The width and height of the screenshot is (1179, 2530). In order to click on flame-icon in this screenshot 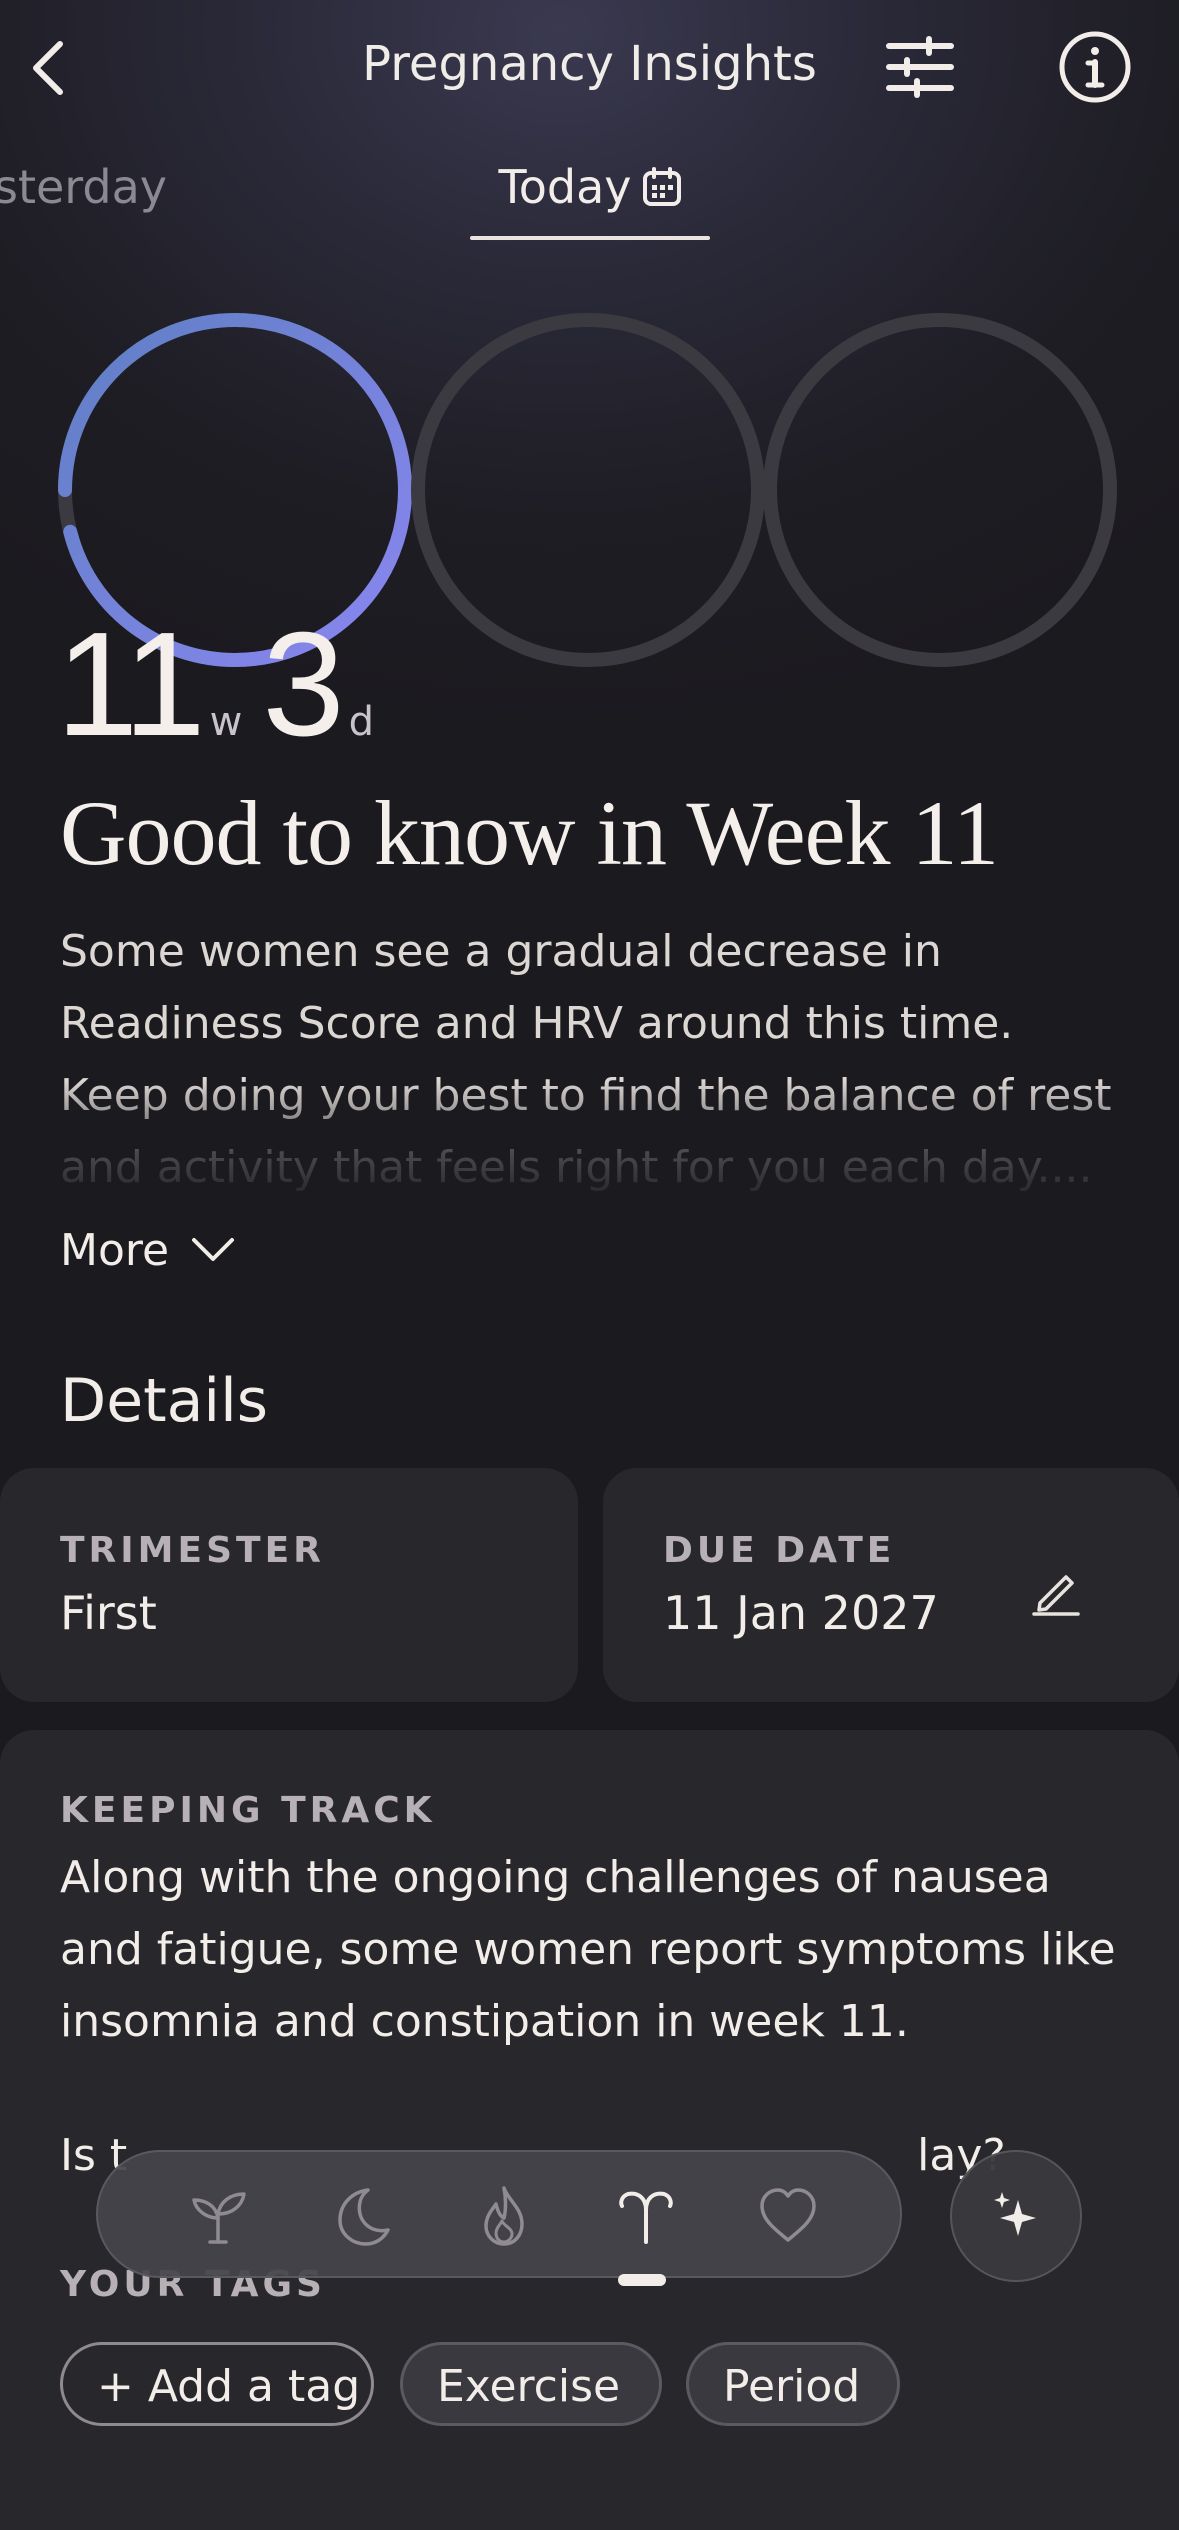, I will do `click(504, 2216)`.